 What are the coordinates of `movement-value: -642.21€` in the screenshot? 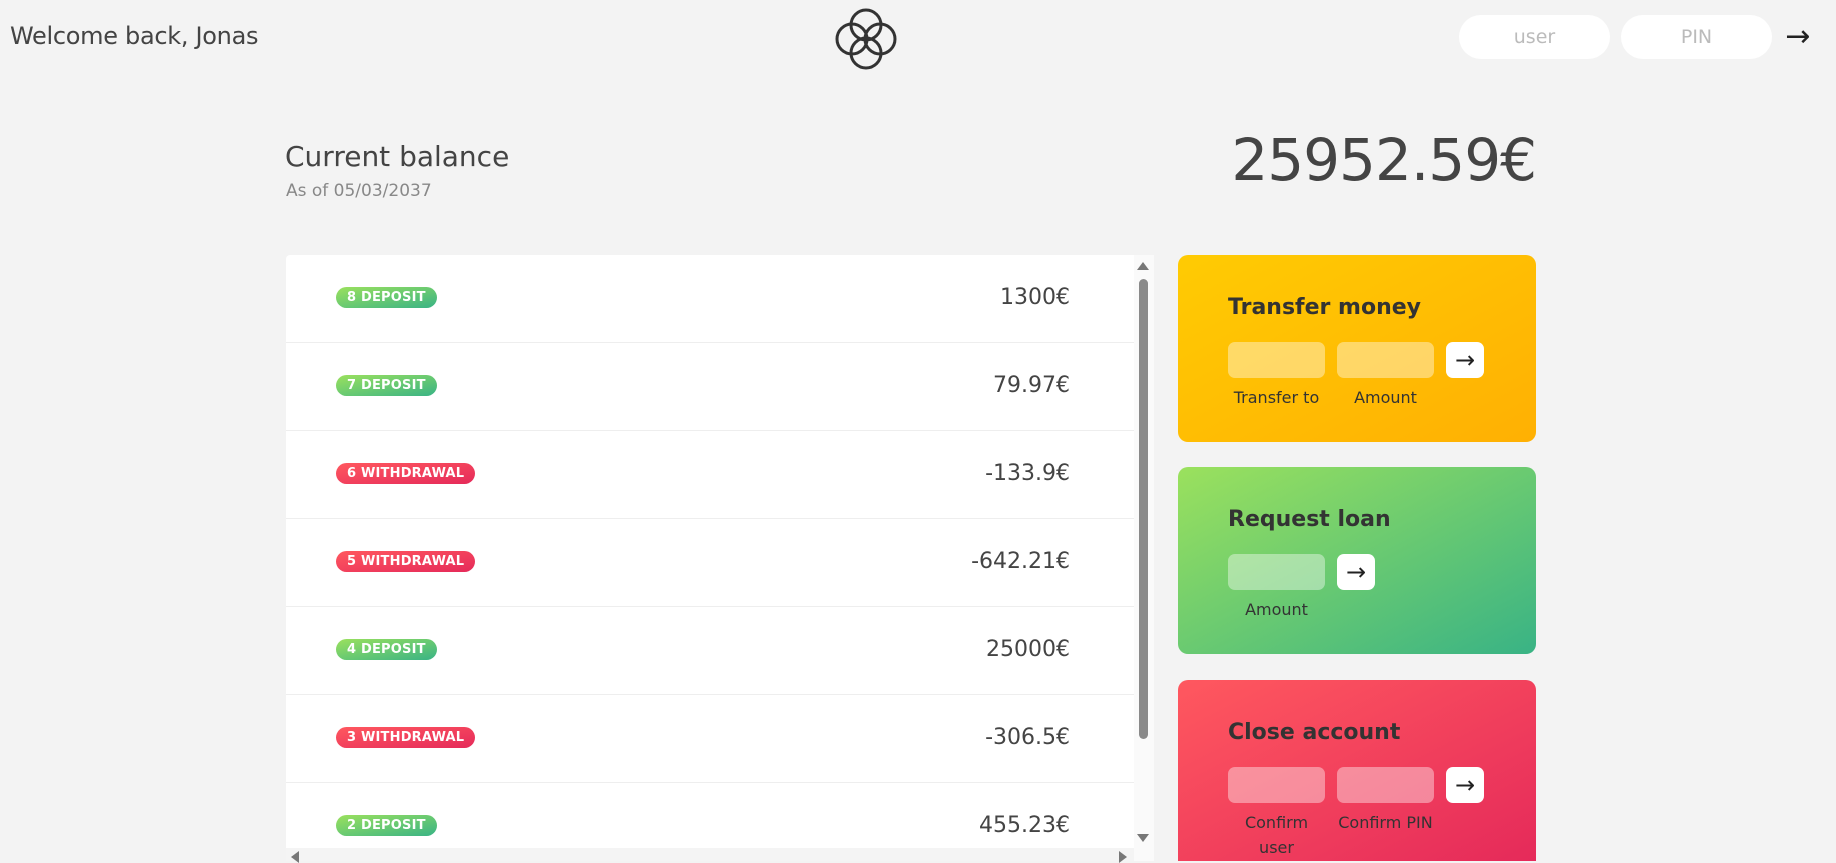 It's located at (1020, 561).